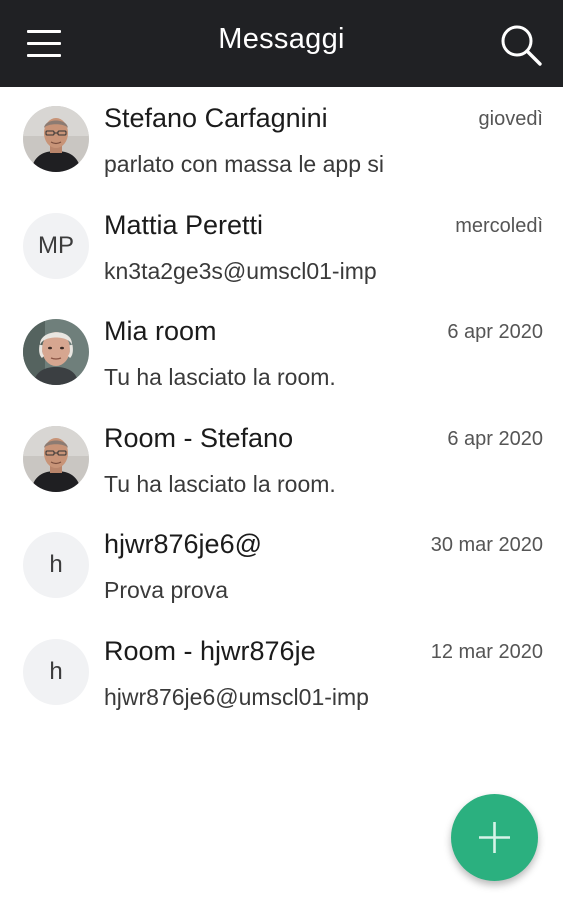 This screenshot has width=563, height=900. What do you see at coordinates (281, 39) in the screenshot?
I see `page-title: Messaggi` at bounding box center [281, 39].